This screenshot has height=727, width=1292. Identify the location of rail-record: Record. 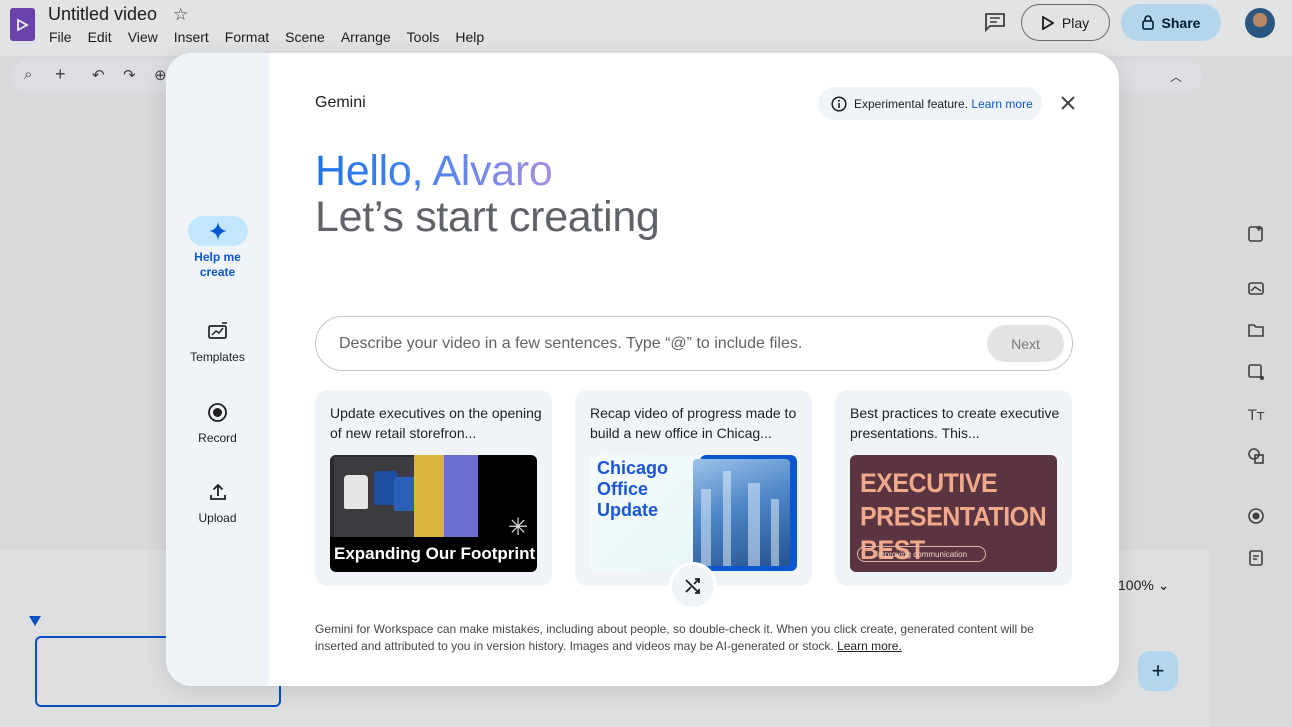
(217, 421).